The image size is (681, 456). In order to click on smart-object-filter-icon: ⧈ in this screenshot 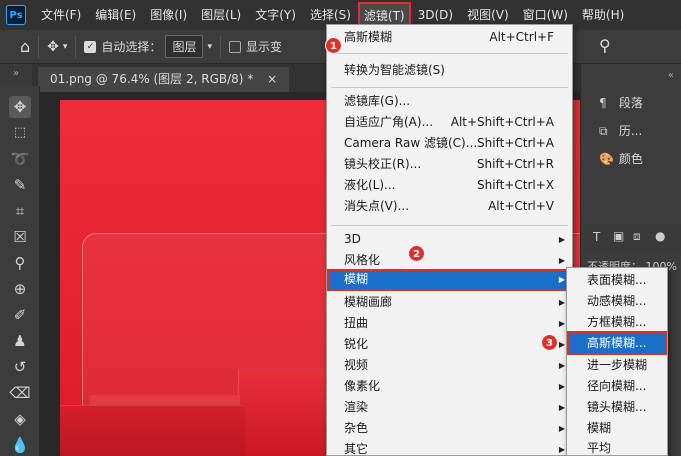, I will do `click(637, 236)`.